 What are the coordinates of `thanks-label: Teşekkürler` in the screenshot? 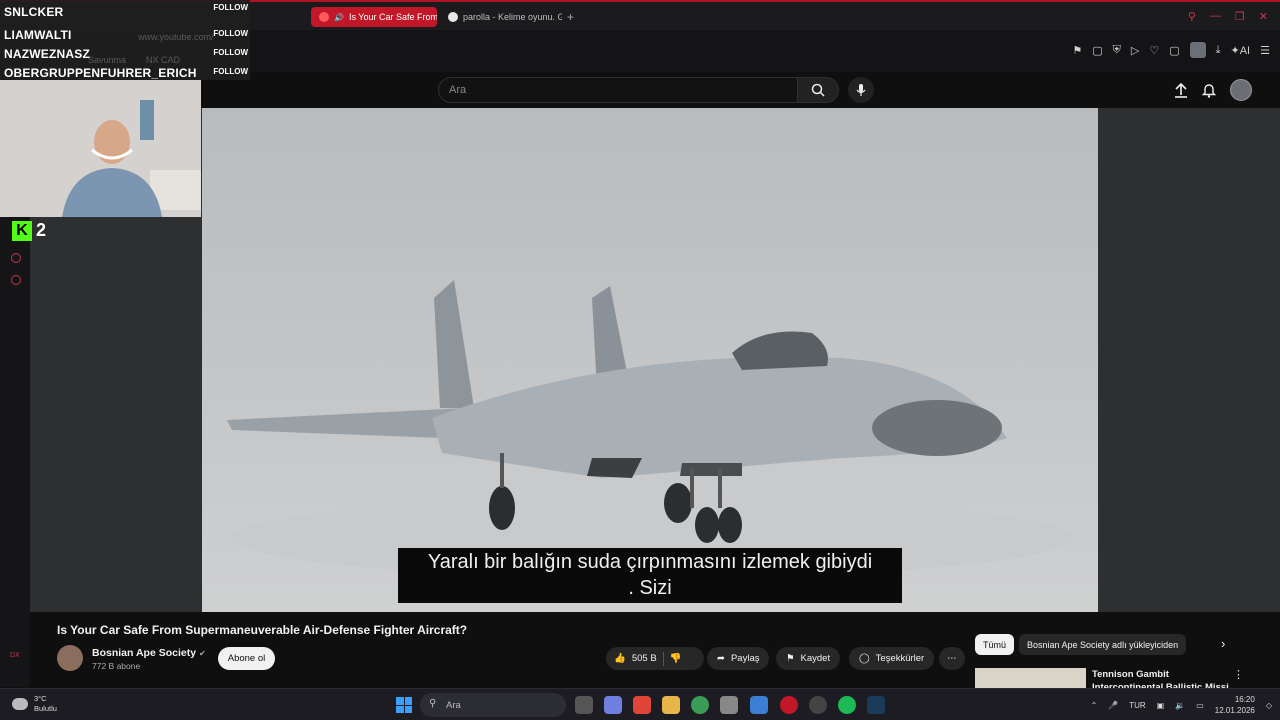 It's located at (900, 658).